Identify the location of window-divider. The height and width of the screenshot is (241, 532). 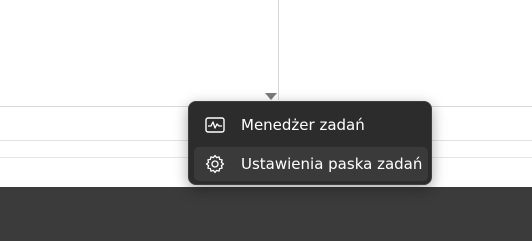
(278, 50).